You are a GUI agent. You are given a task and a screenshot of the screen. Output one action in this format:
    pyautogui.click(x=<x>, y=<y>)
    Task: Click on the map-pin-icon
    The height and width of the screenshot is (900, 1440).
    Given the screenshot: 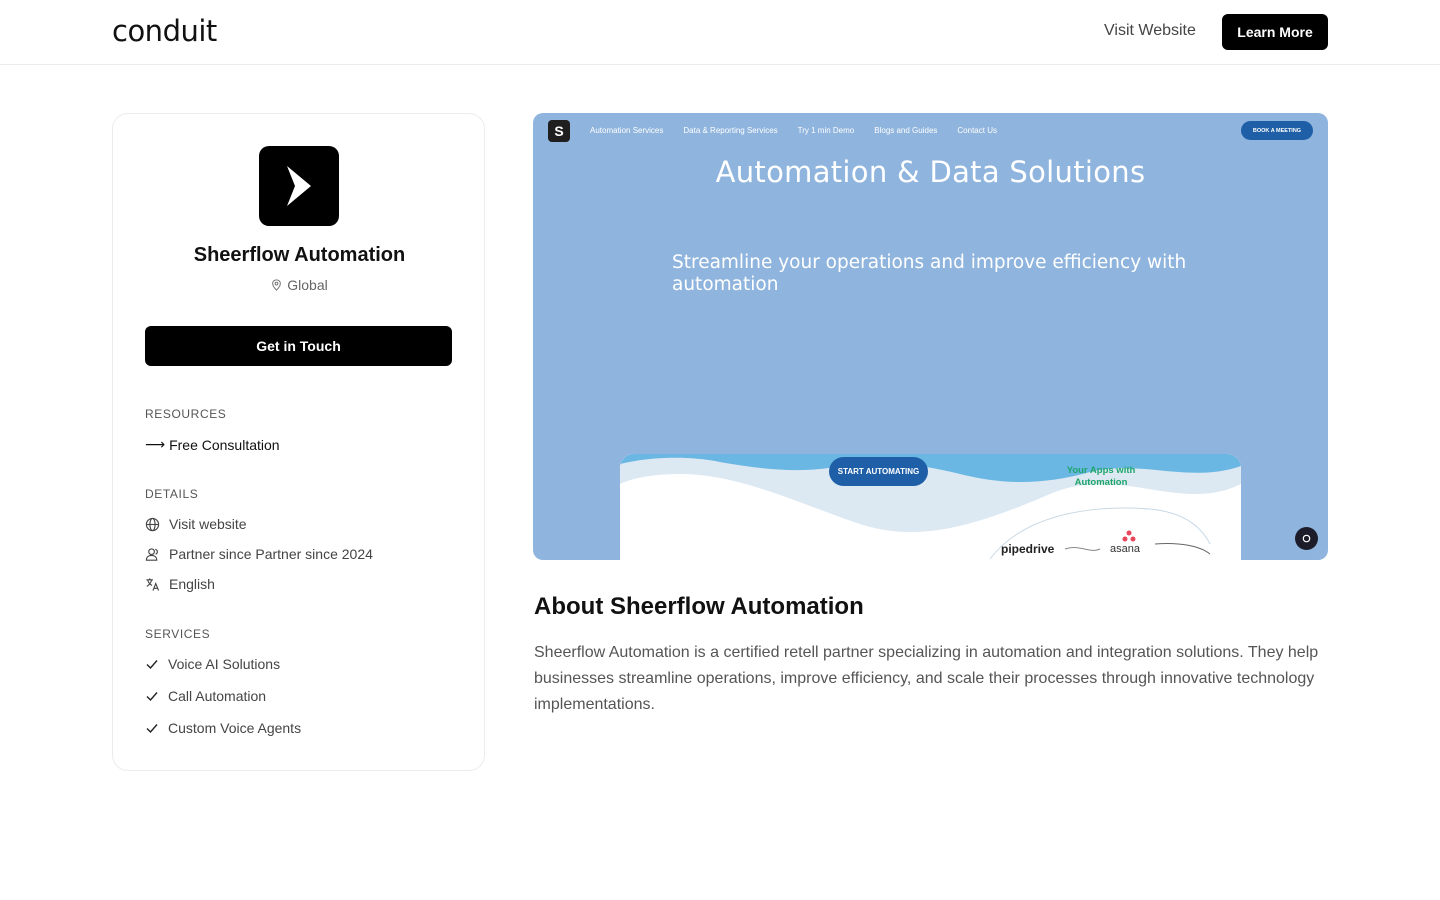 What is the action you would take?
    pyautogui.click(x=277, y=285)
    